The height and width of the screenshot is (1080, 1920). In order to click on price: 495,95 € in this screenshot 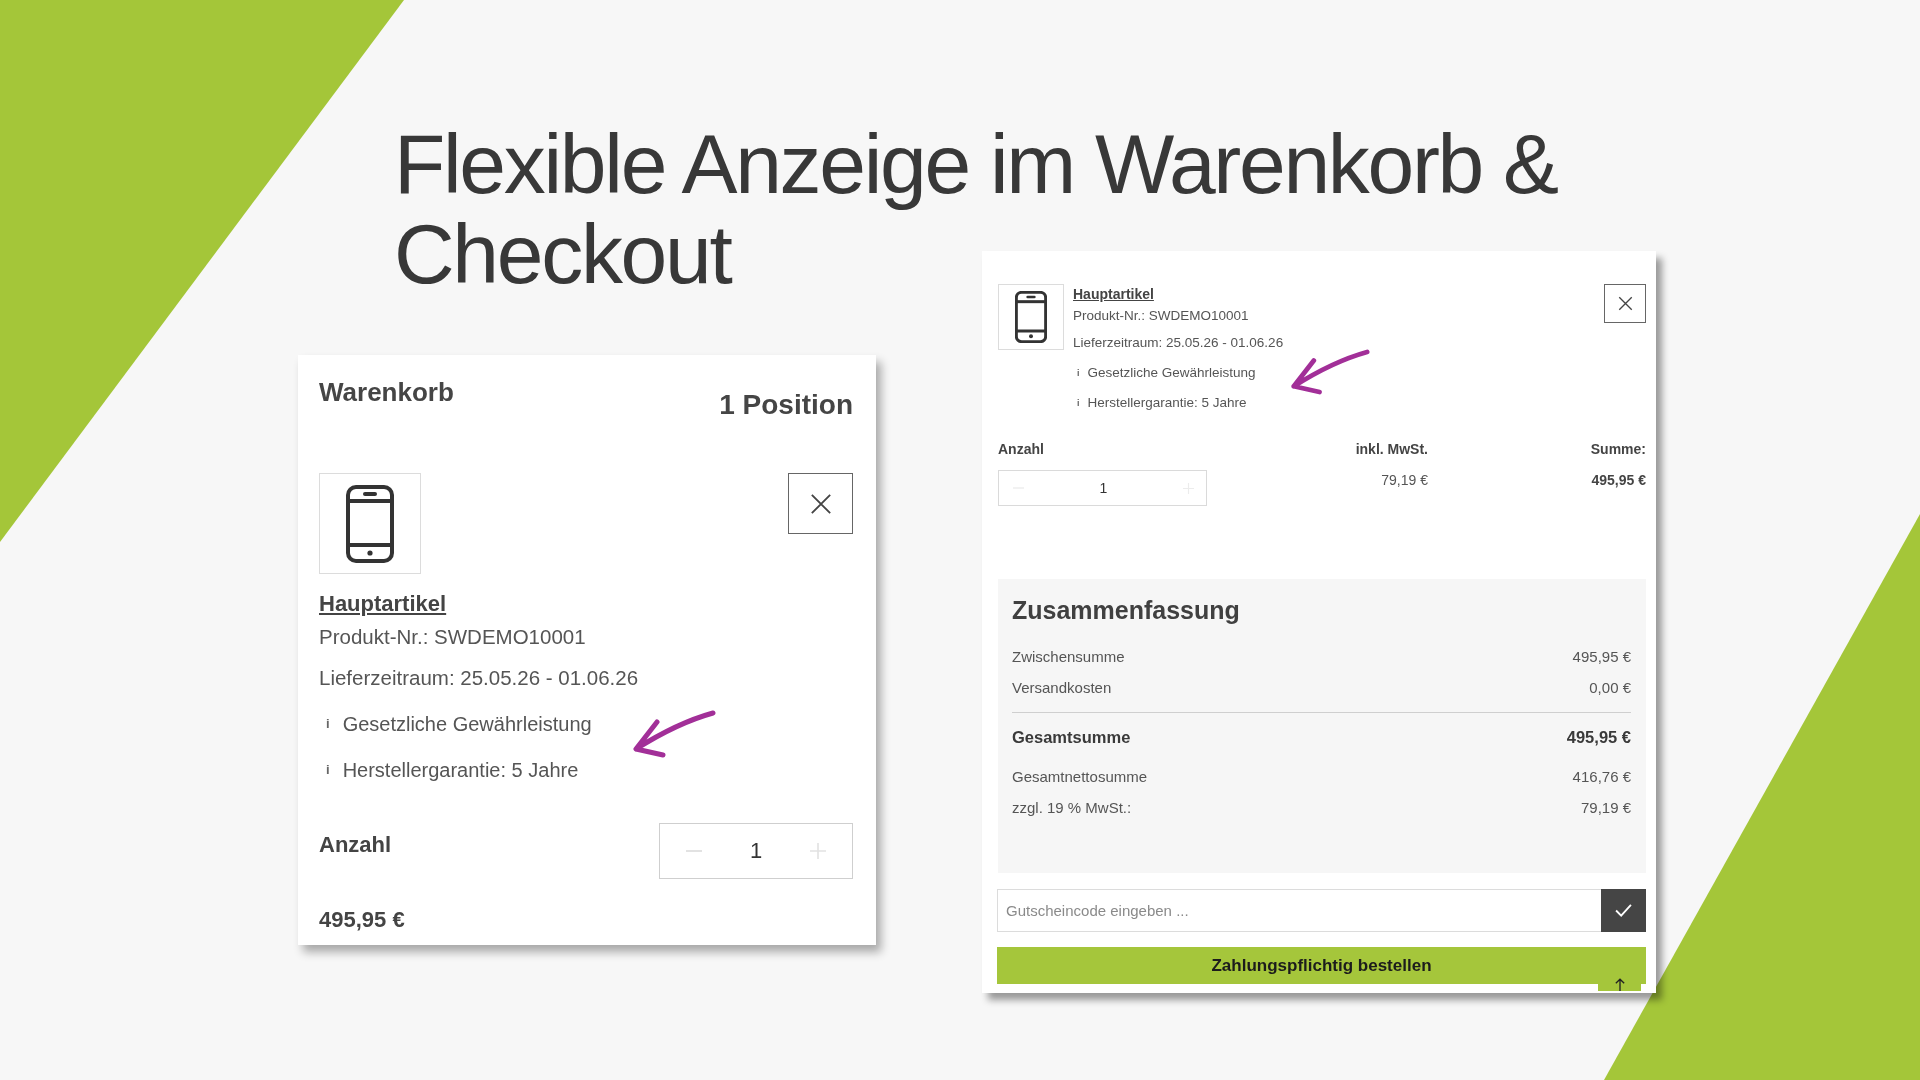, I will do `click(362, 920)`.